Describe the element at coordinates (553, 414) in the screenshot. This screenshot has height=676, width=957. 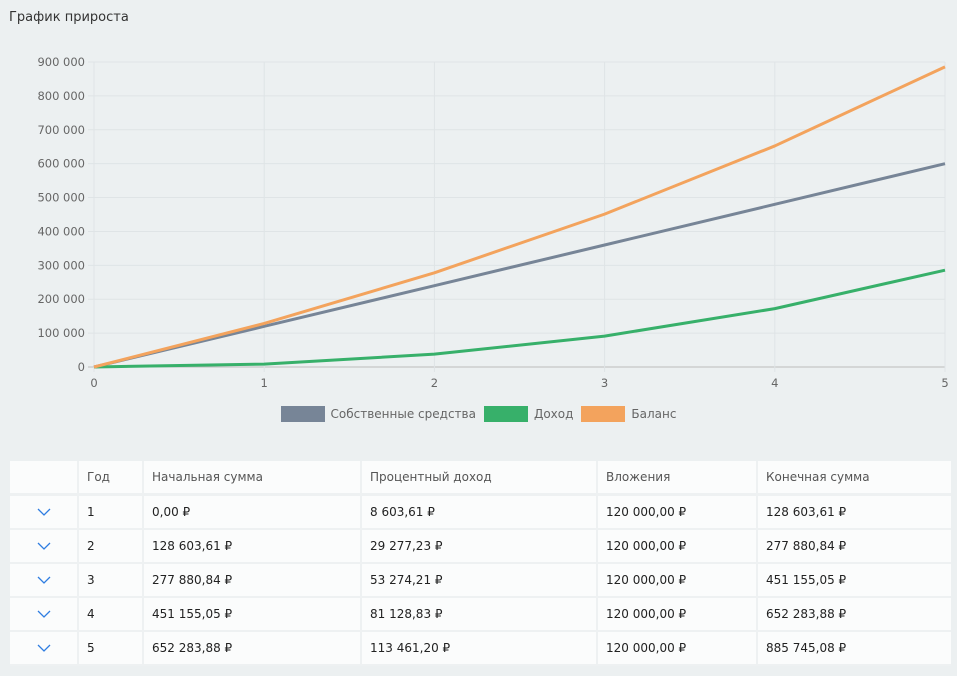
I see `legend-label: Доход` at that location.